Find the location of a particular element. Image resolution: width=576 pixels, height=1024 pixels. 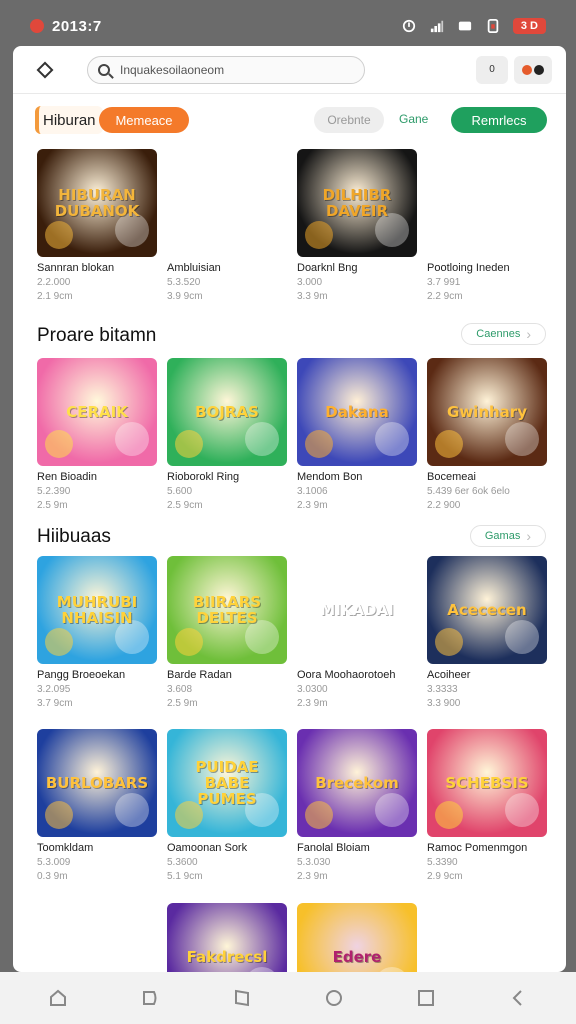

shield-icon is located at coordinates (150, 998).